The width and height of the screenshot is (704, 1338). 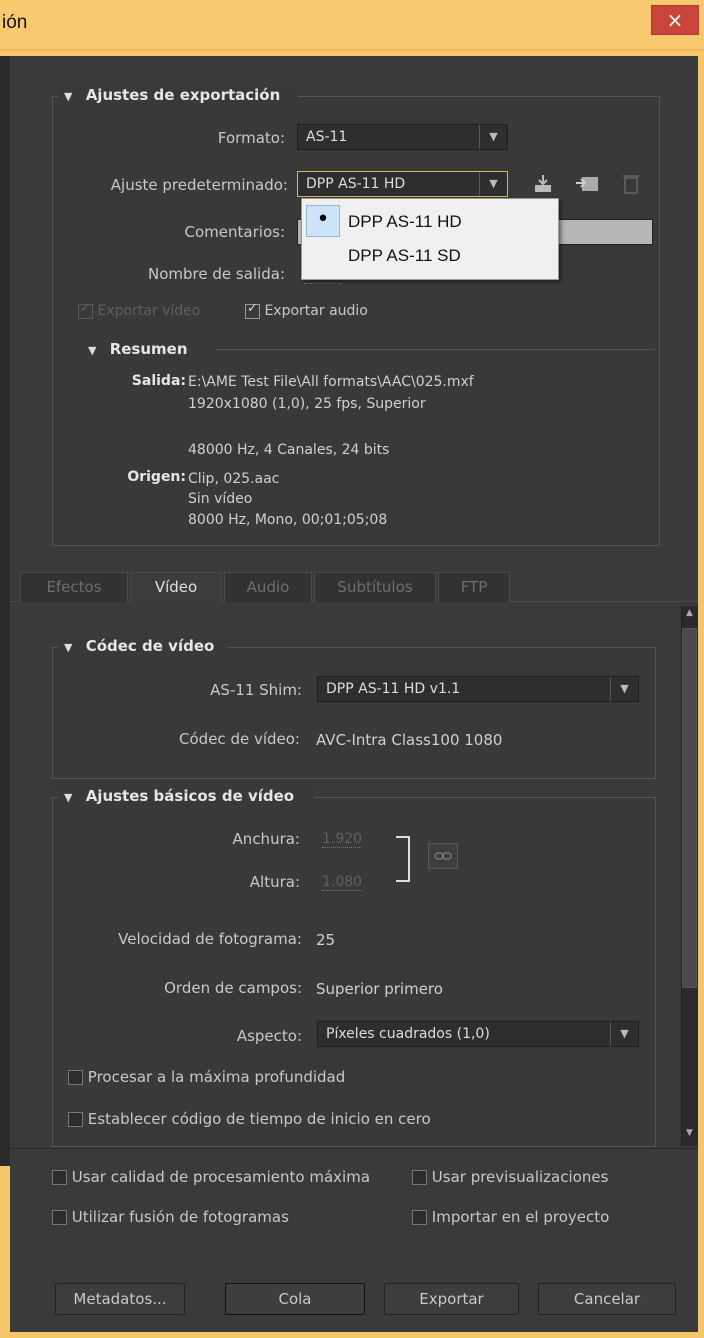 What do you see at coordinates (190, 796) in the screenshot?
I see `basic-video-title: Ajustes básicos de vídeo` at bounding box center [190, 796].